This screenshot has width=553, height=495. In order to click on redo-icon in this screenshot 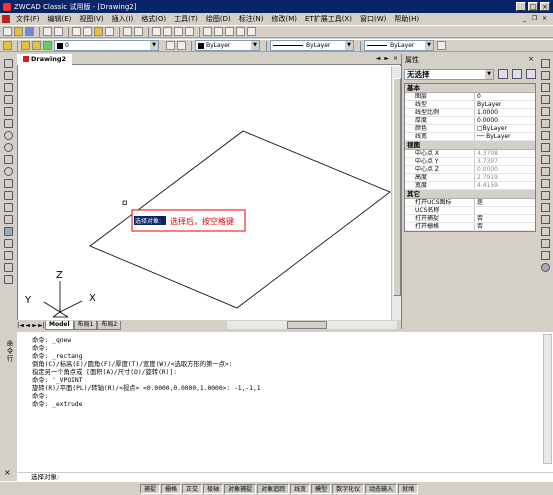, I will do `click(138, 31)`.